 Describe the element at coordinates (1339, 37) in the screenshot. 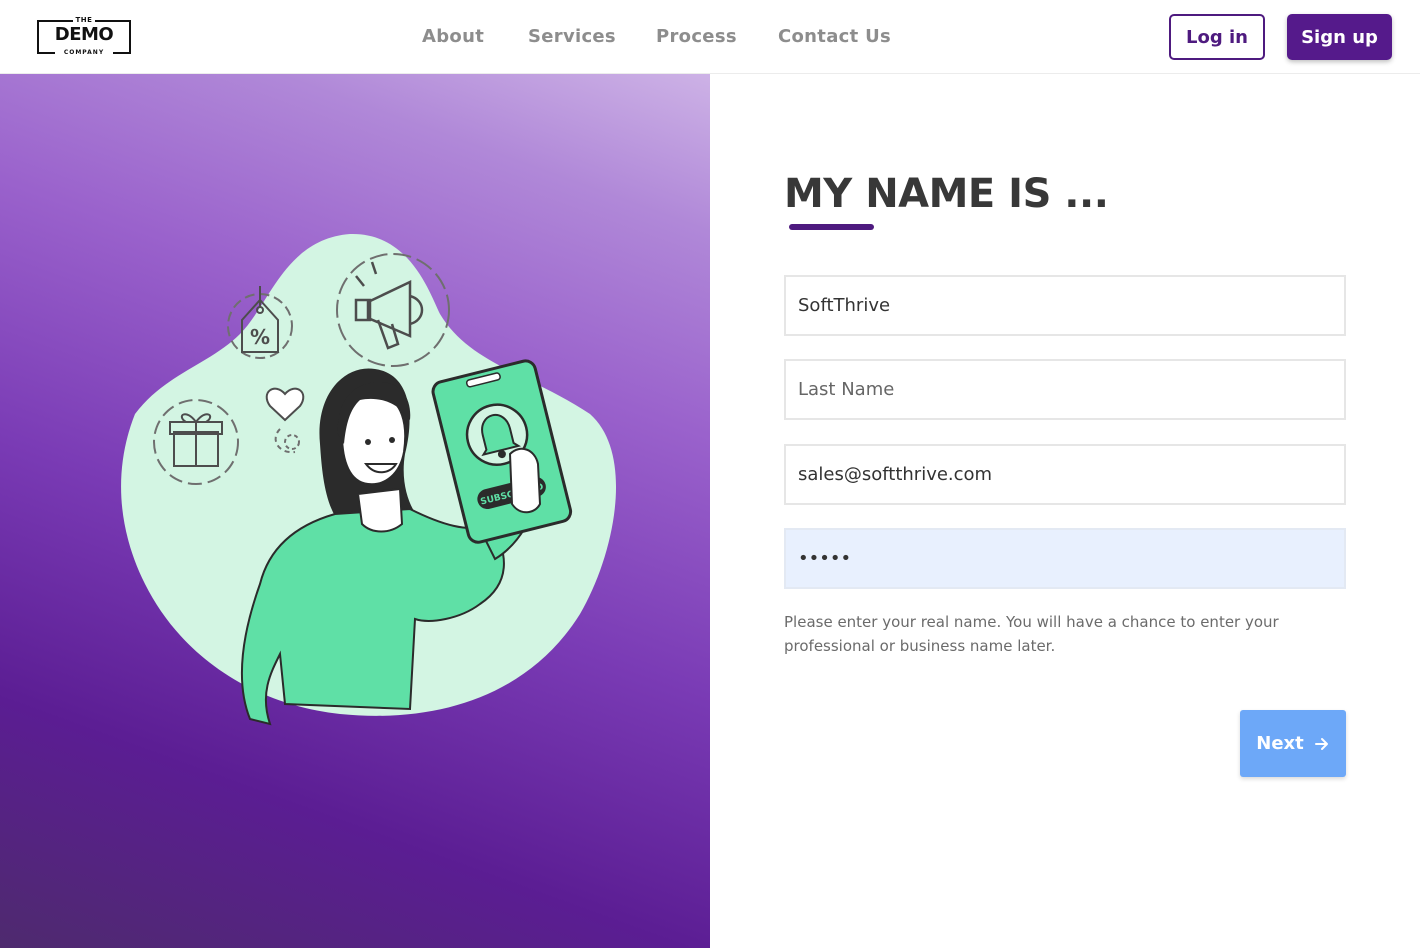

I see `signup-button: Sign up` at that location.